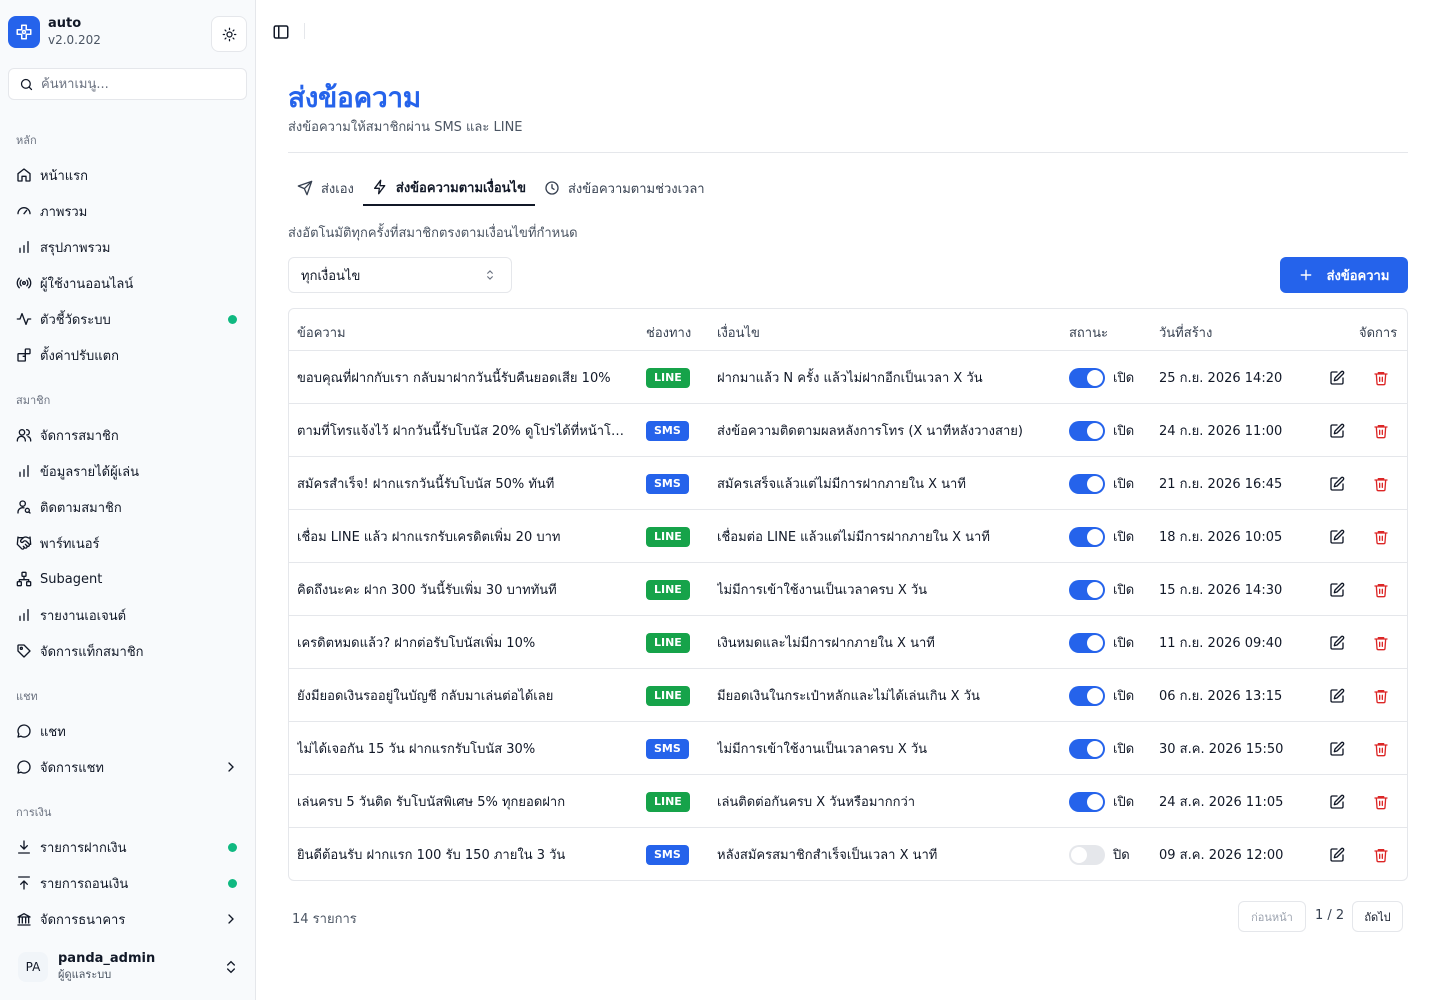 This screenshot has height=1000, width=1440. What do you see at coordinates (1377, 916) in the screenshot?
I see `next-page-button: ถัดไป` at bounding box center [1377, 916].